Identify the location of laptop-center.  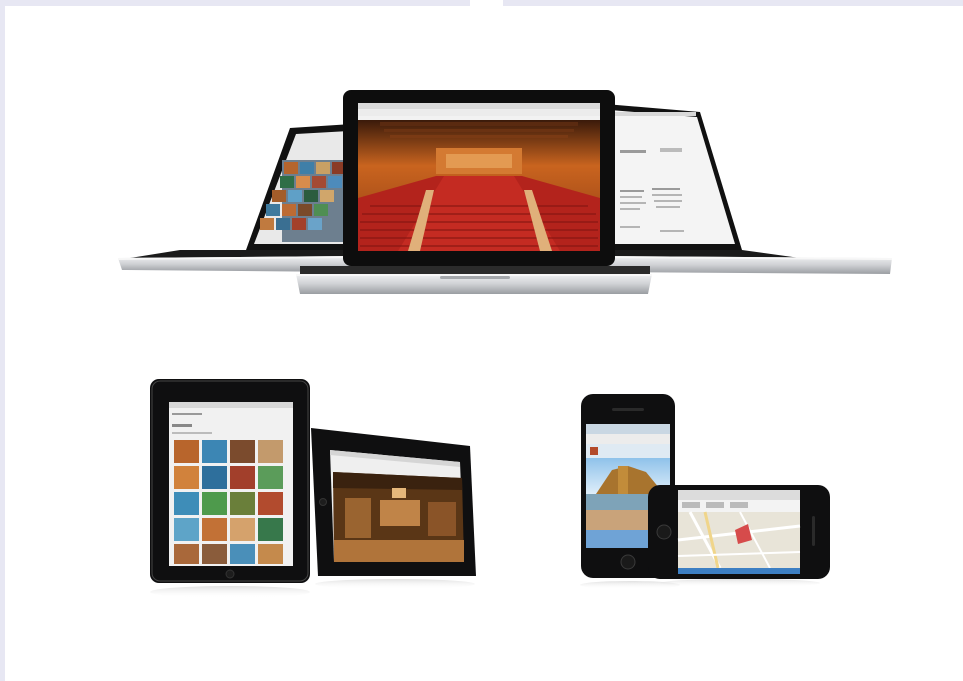
(474, 192).